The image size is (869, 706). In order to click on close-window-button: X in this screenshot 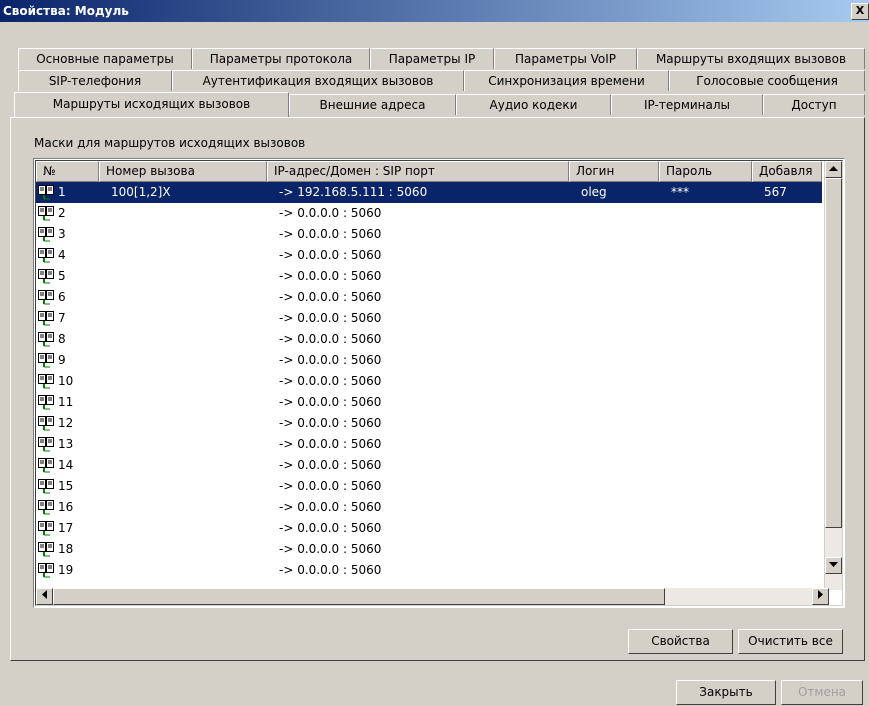, I will do `click(860, 11)`.